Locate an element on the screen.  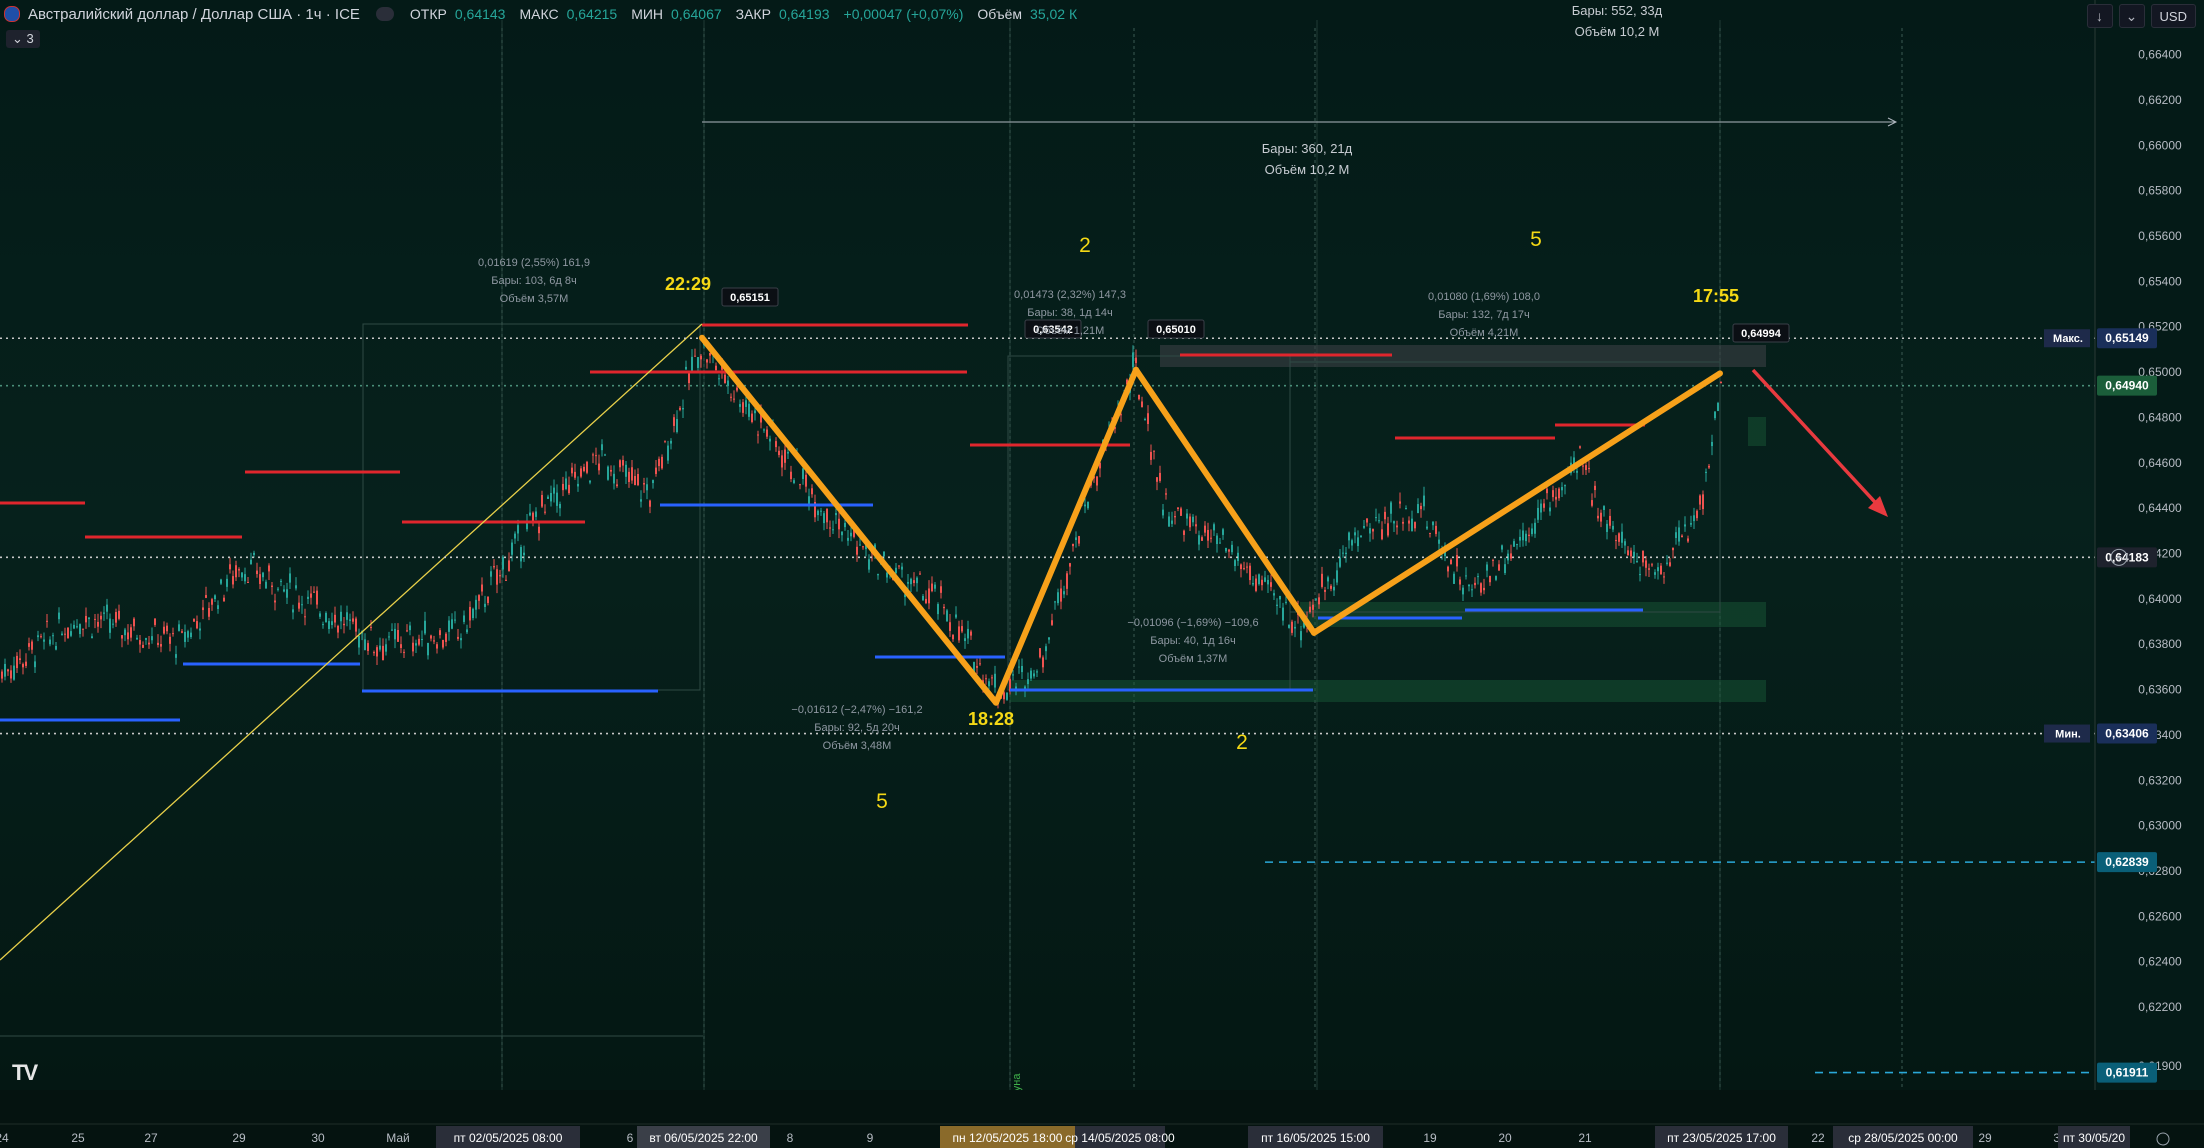
price-badge-label: Мин. is located at coordinates (2068, 735).